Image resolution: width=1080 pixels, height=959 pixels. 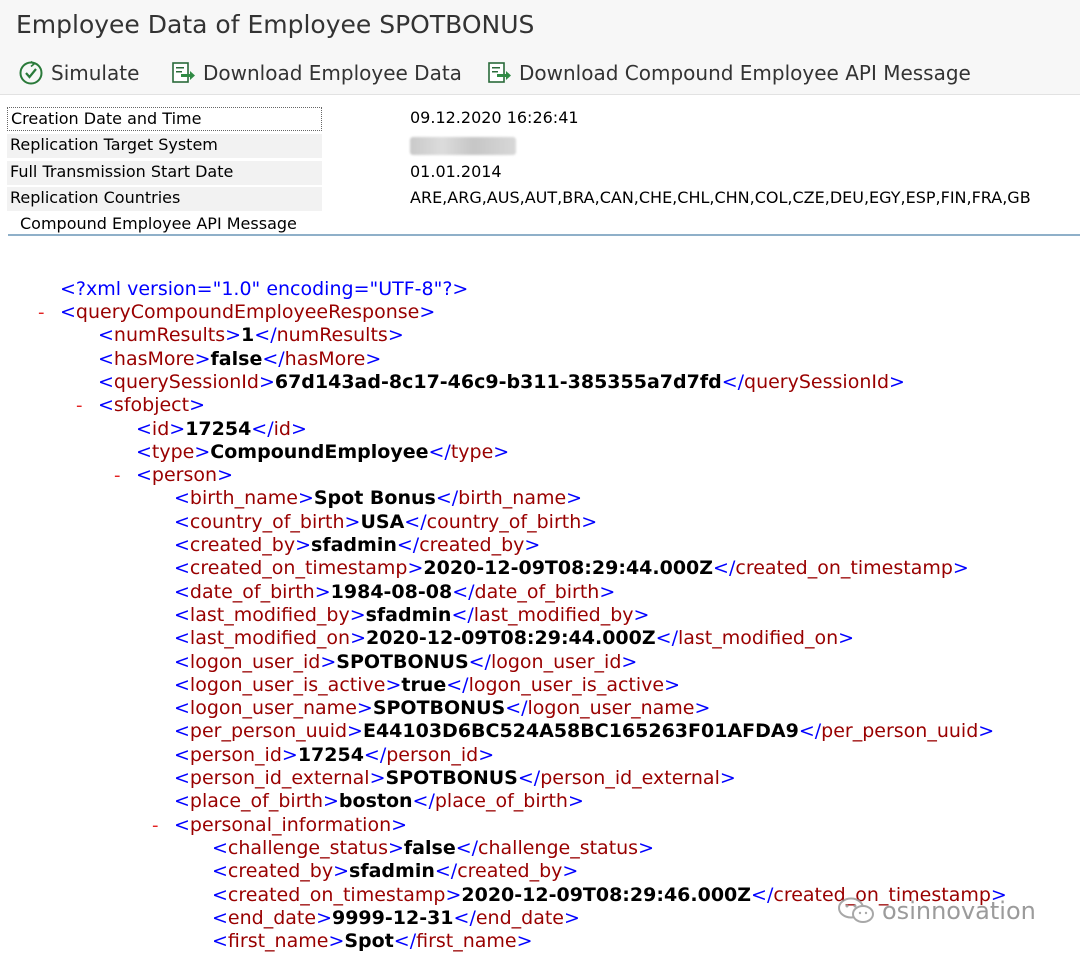 What do you see at coordinates (540, 25) in the screenshot?
I see `title-bar: Employee Data of Employee SPOTBONUS` at bounding box center [540, 25].